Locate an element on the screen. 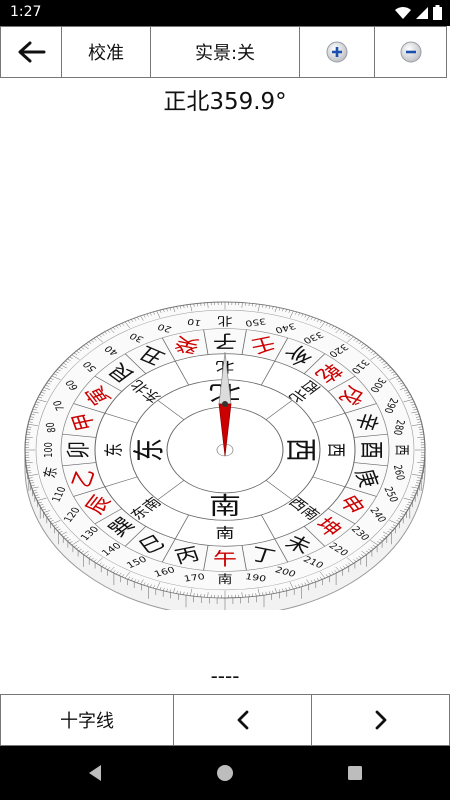  circle-home-icon is located at coordinates (225, 773).